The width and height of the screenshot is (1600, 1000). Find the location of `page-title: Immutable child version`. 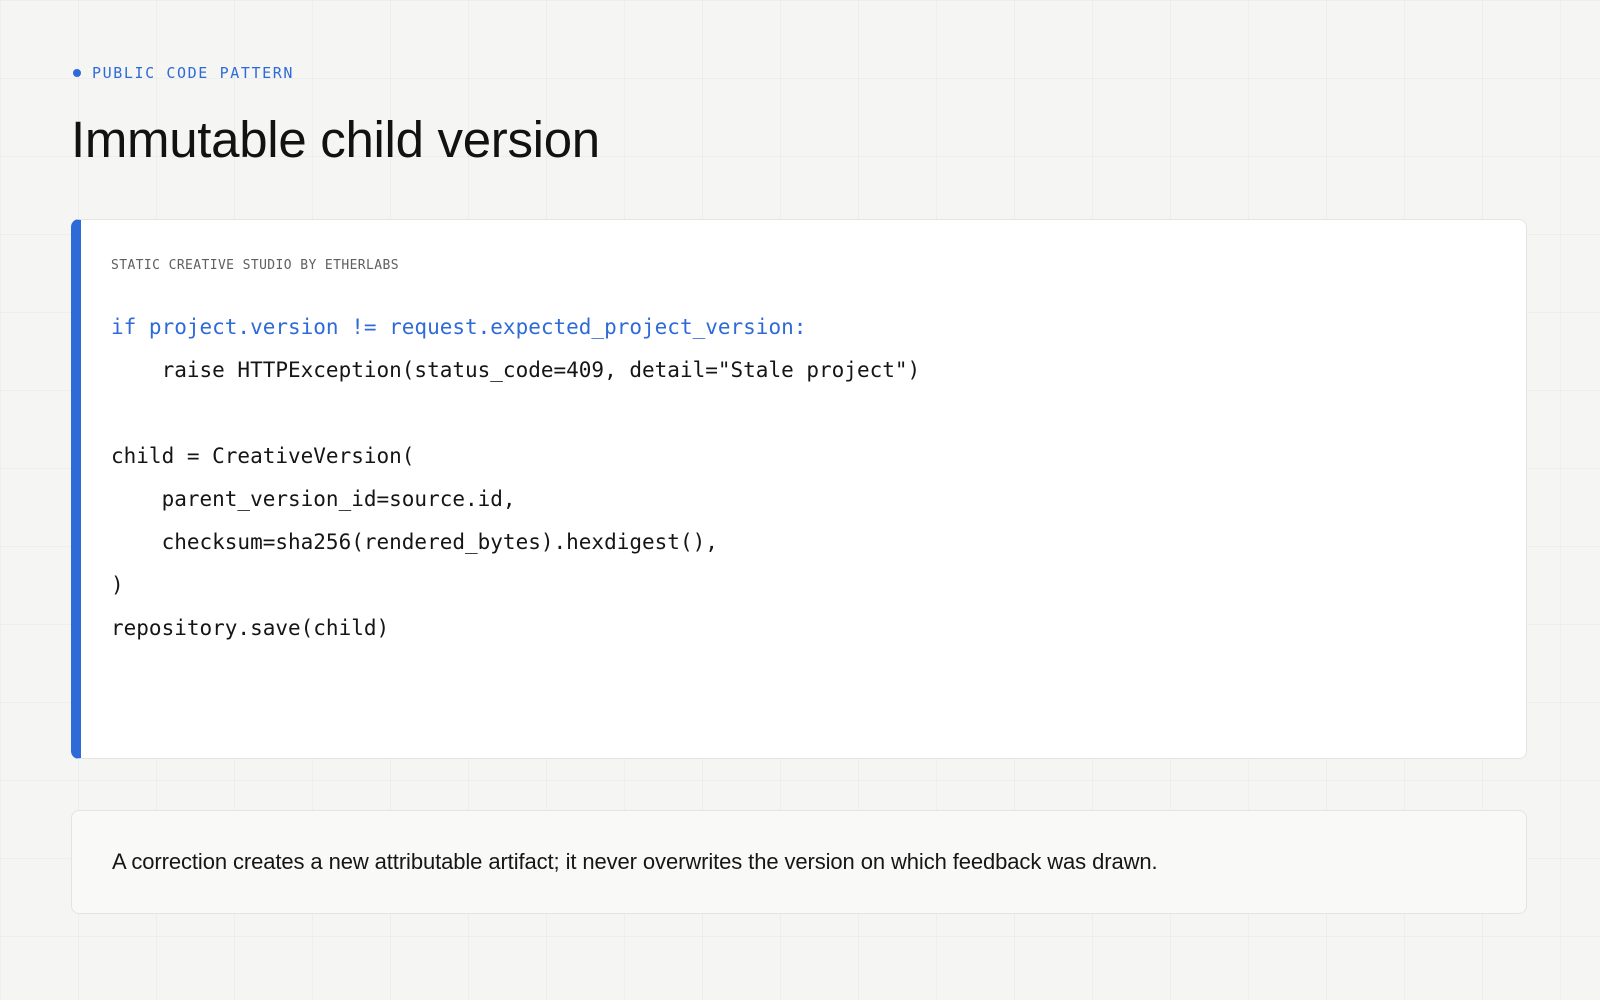

page-title: Immutable child version is located at coordinates (335, 139).